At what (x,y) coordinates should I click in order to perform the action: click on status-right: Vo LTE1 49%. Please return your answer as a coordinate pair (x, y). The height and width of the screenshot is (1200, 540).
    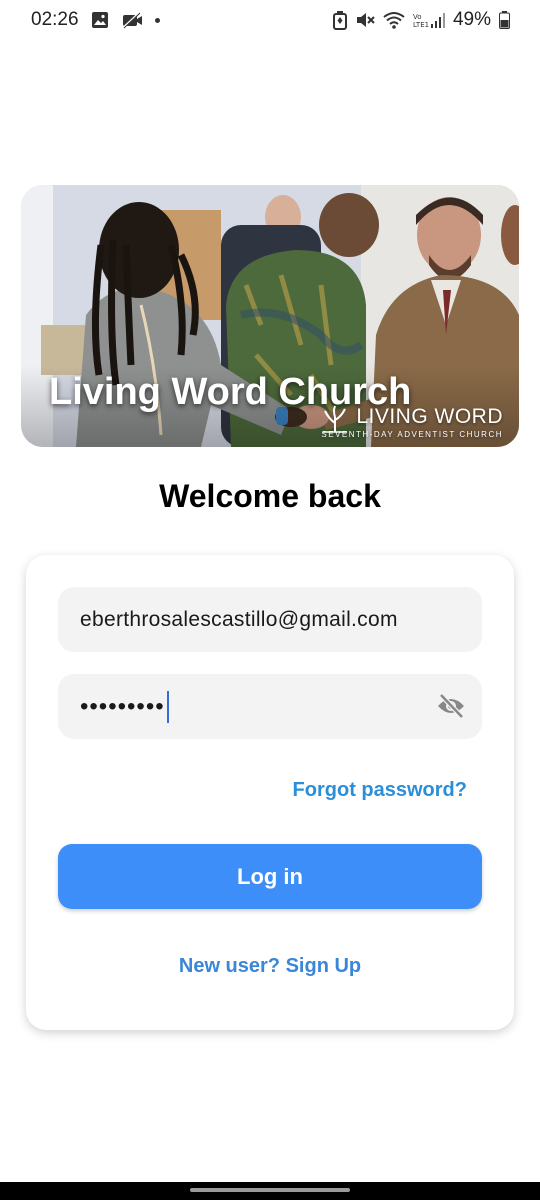
    Looking at the image, I should click on (421, 20).